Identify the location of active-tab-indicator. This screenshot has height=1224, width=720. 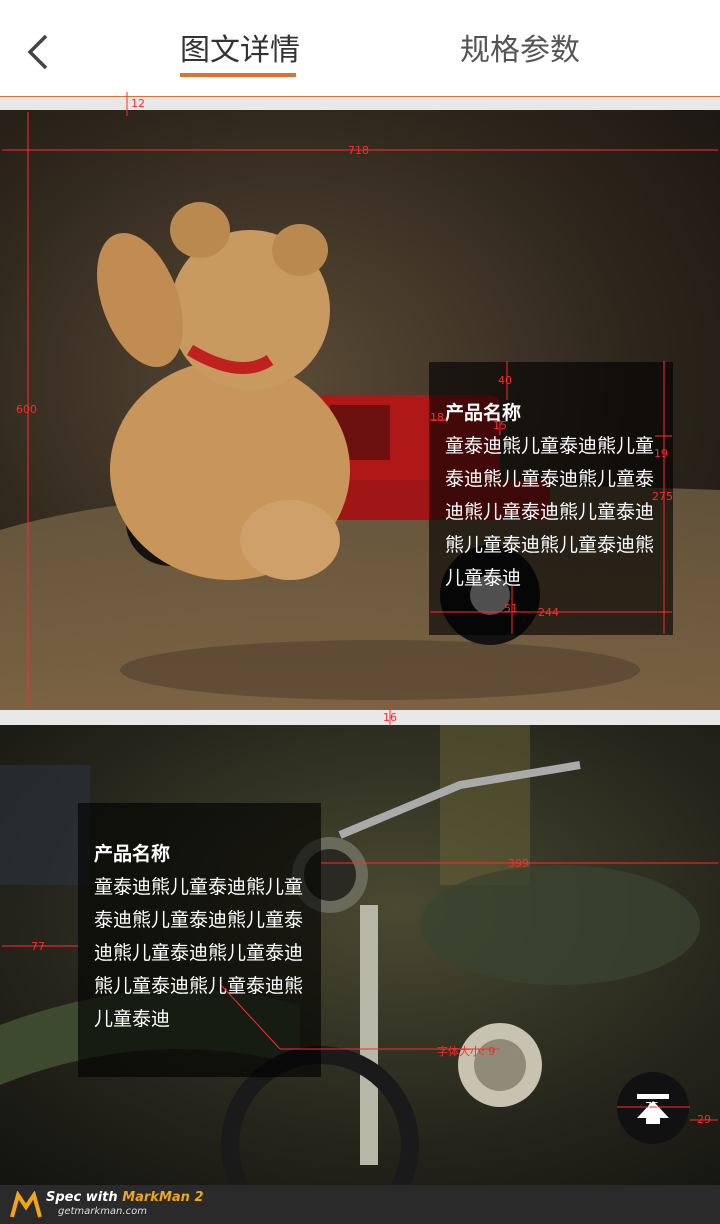
(238, 75).